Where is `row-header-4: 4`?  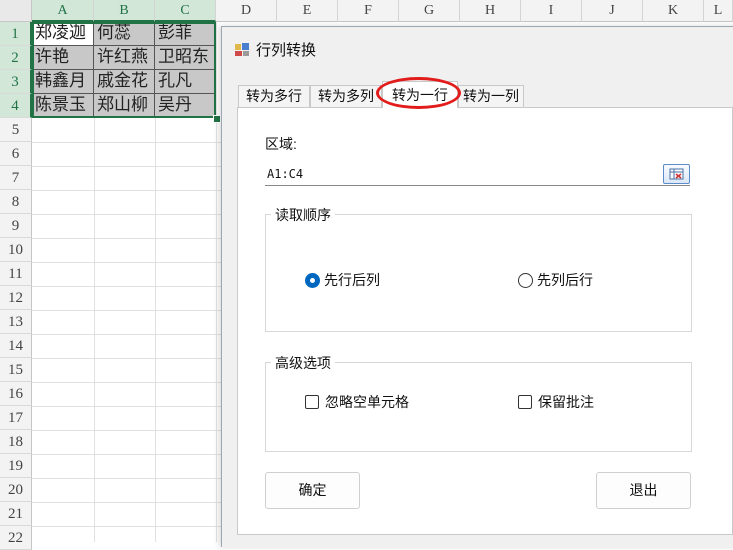
row-header-4: 4 is located at coordinates (16, 106).